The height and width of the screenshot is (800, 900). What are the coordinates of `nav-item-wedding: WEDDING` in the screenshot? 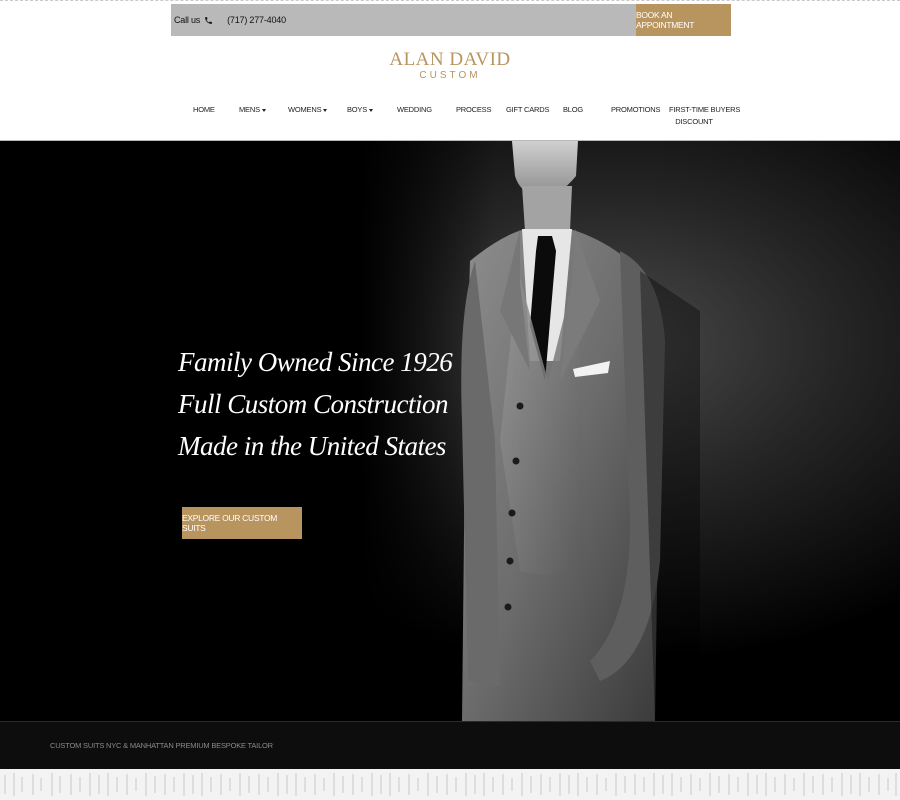 It's located at (414, 110).